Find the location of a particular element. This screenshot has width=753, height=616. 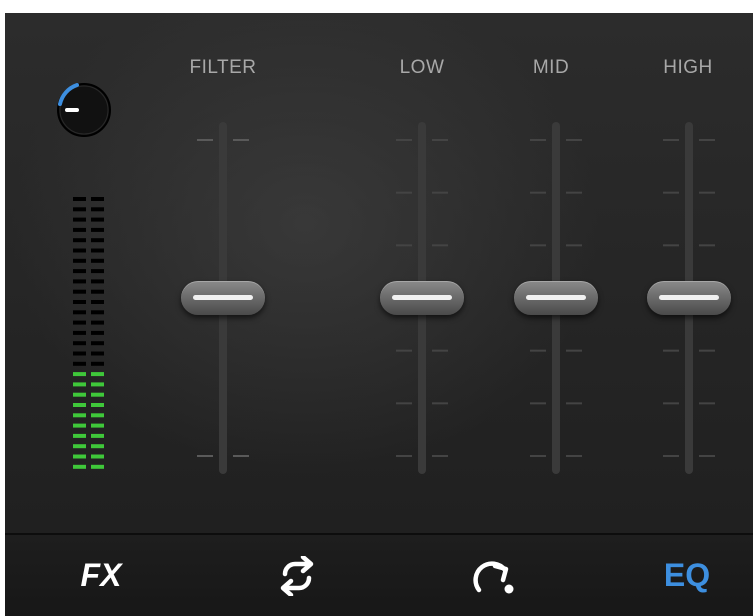

high-fader is located at coordinates (689, 298).